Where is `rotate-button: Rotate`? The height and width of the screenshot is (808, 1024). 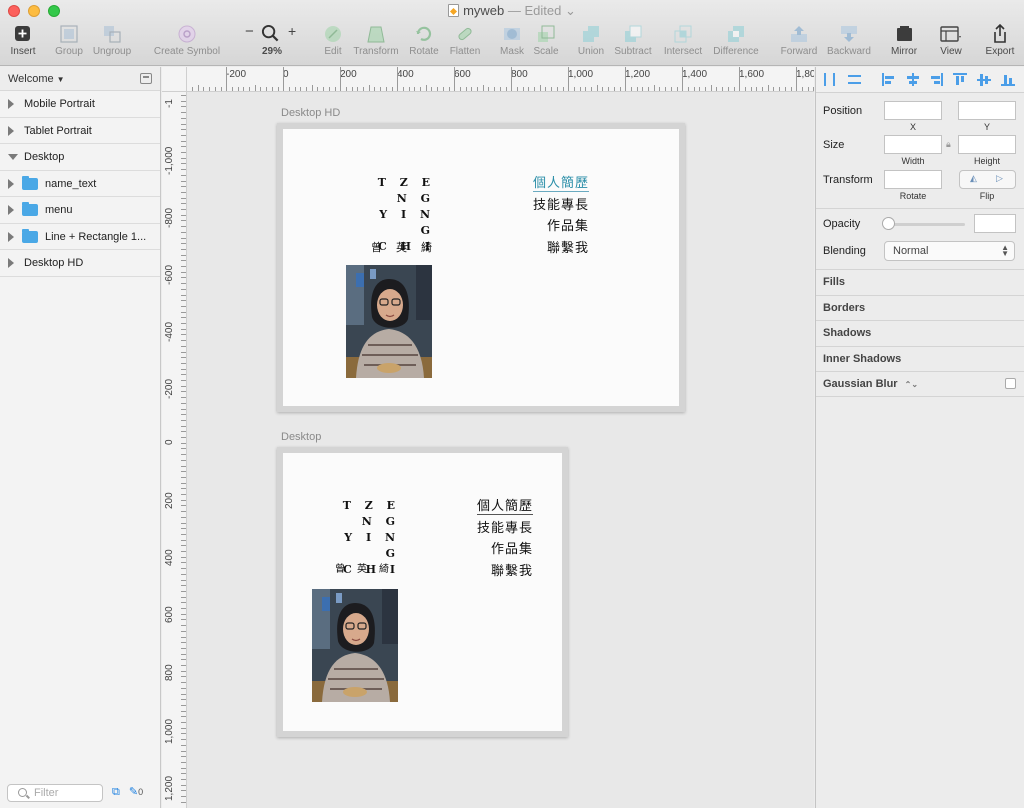 rotate-button: Rotate is located at coordinates (424, 43).